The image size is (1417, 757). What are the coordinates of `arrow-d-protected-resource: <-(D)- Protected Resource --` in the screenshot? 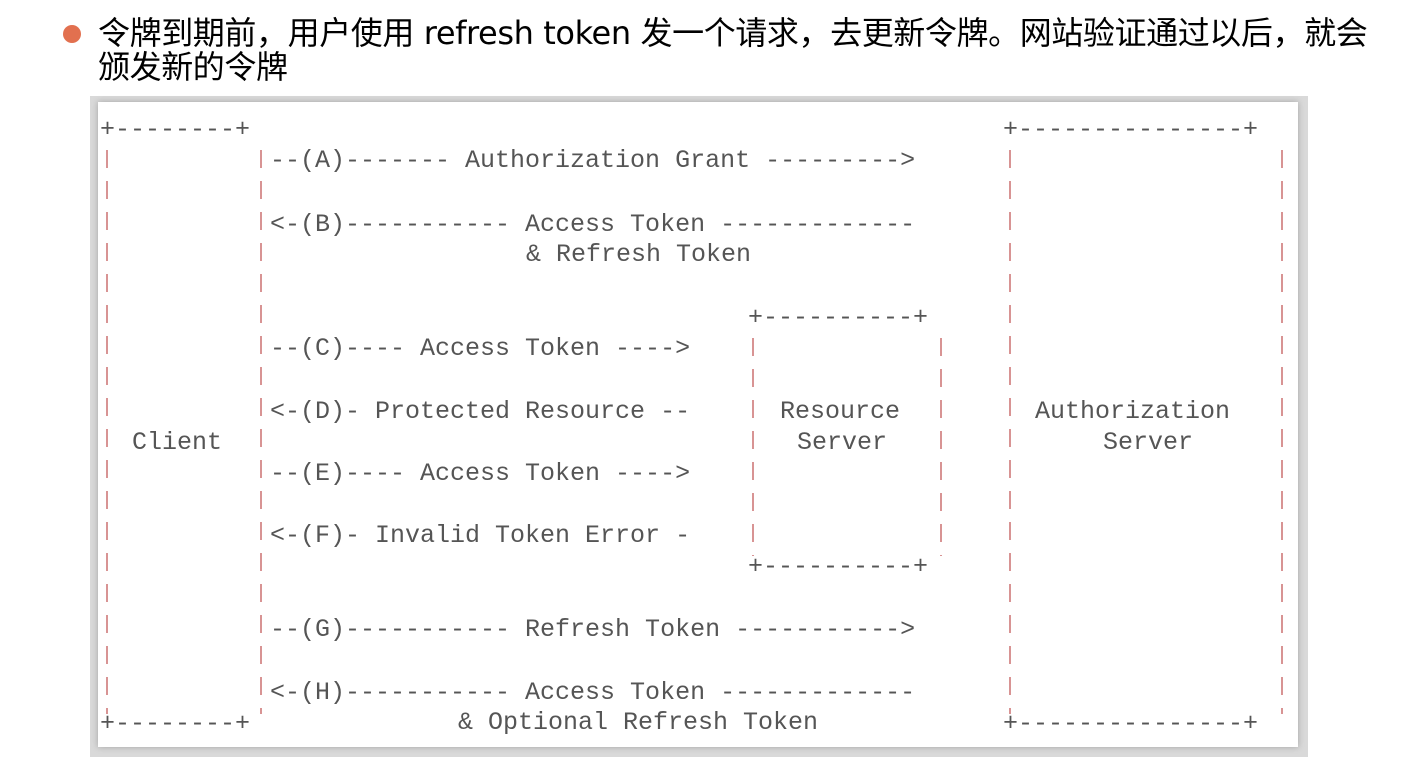 It's located at (480, 411).